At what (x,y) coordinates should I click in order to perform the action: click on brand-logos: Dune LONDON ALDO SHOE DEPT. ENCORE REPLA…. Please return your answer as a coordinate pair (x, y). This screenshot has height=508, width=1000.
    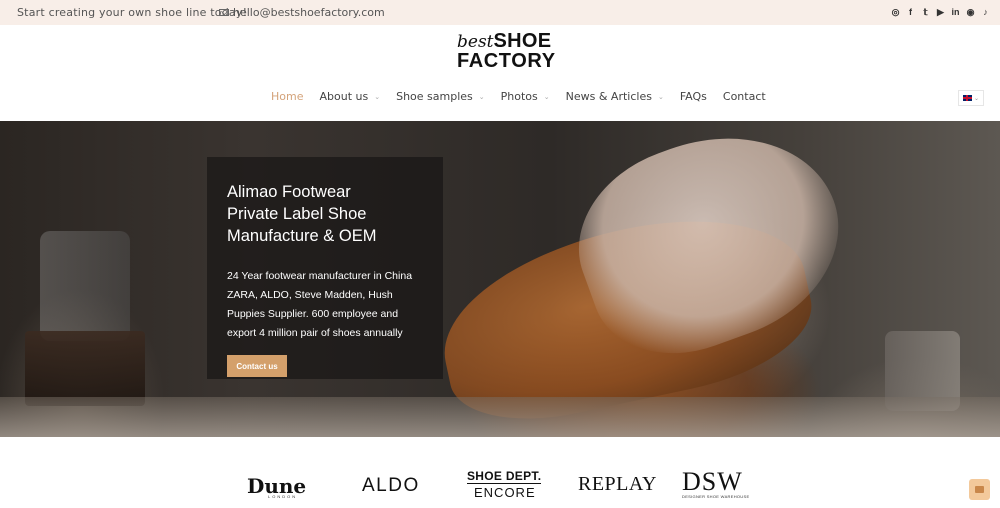
    Looking at the image, I should click on (500, 487).